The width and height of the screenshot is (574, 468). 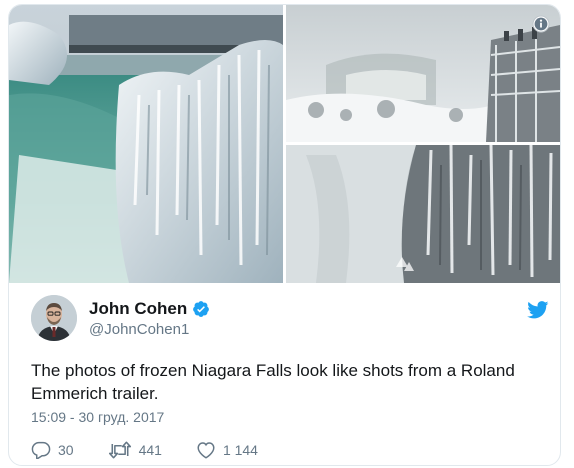 What do you see at coordinates (135, 450) in the screenshot?
I see `retweet-button: 441` at bounding box center [135, 450].